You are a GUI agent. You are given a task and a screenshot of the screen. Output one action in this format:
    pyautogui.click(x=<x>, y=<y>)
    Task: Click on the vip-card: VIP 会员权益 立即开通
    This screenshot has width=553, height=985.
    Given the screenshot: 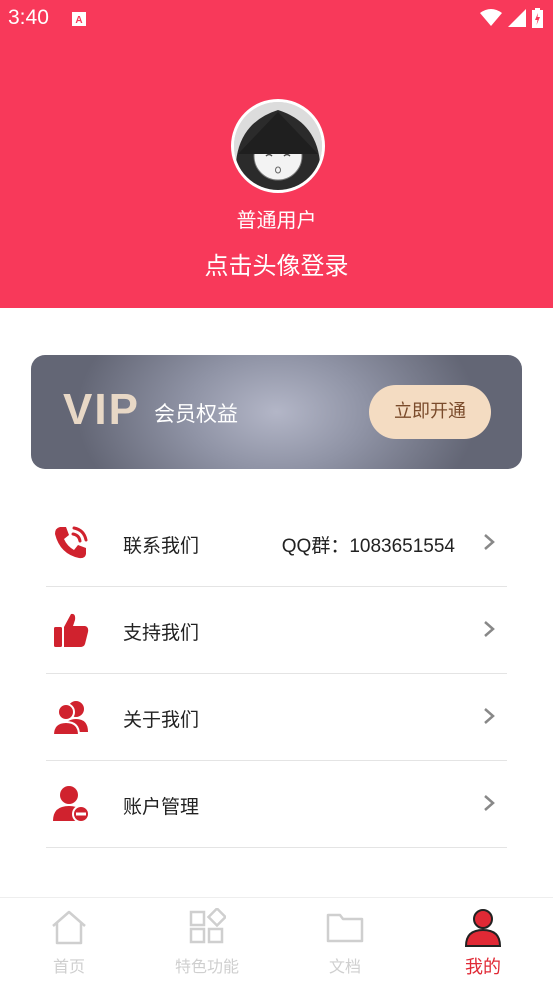 What is the action you would take?
    pyautogui.click(x=276, y=412)
    